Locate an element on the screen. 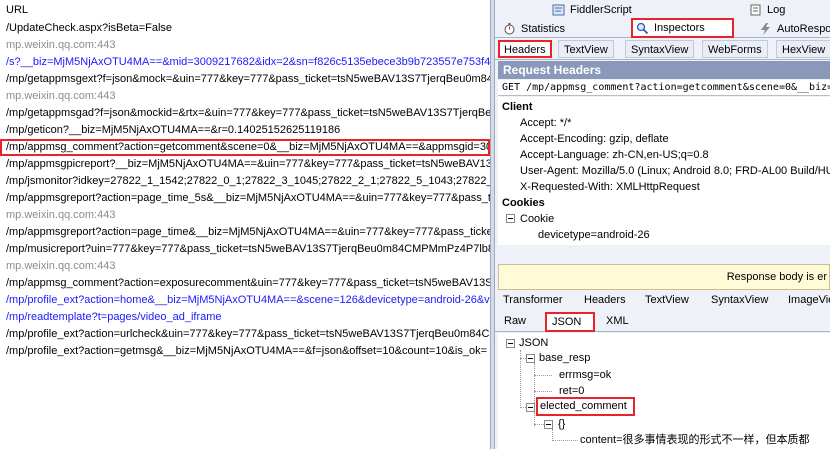  tab-request-textview: TextView is located at coordinates (586, 49).